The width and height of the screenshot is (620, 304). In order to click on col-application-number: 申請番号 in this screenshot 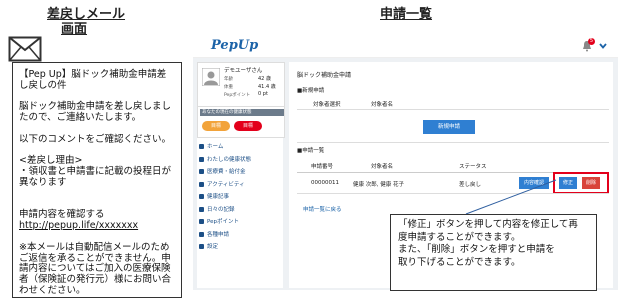, I will do `click(322, 167)`.